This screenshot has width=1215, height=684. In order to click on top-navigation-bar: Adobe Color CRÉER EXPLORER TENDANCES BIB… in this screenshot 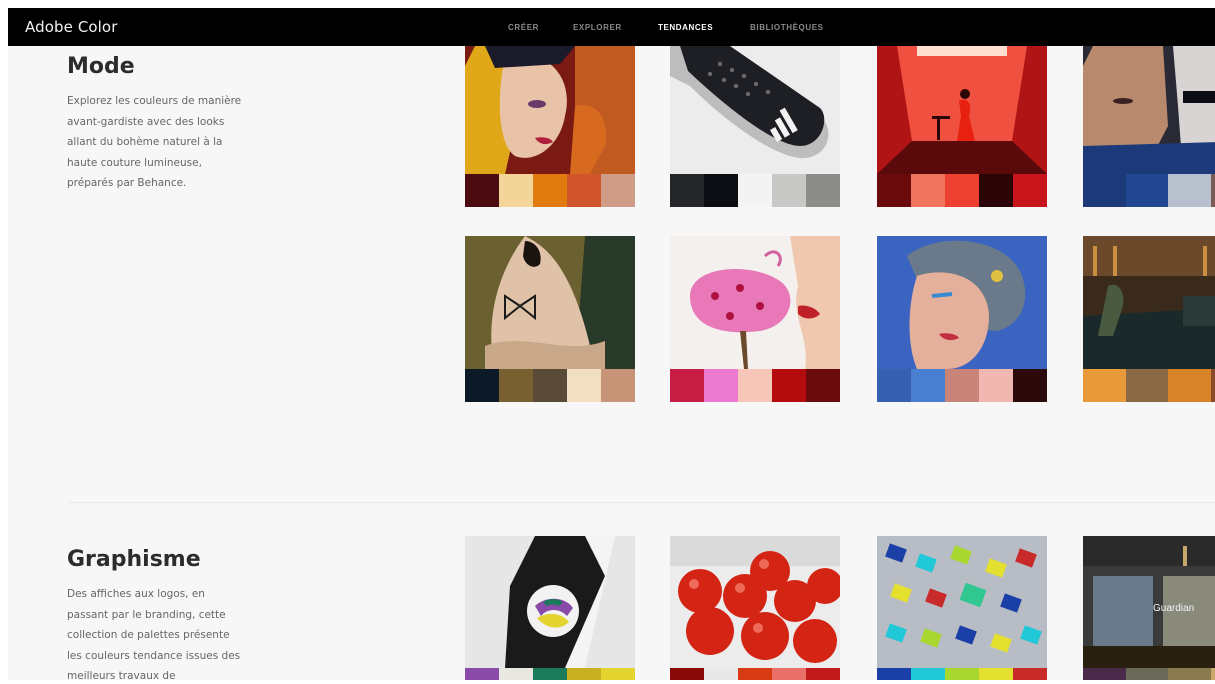, I will do `click(611, 27)`.